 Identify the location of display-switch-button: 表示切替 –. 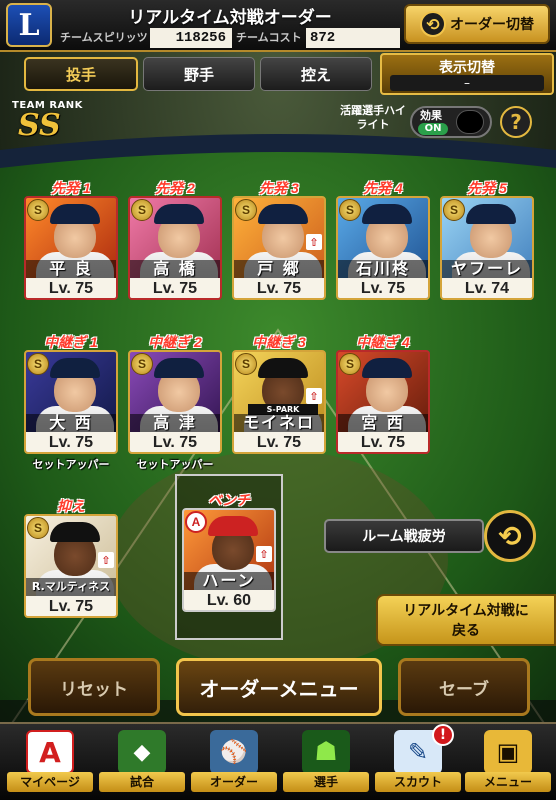
(467, 74).